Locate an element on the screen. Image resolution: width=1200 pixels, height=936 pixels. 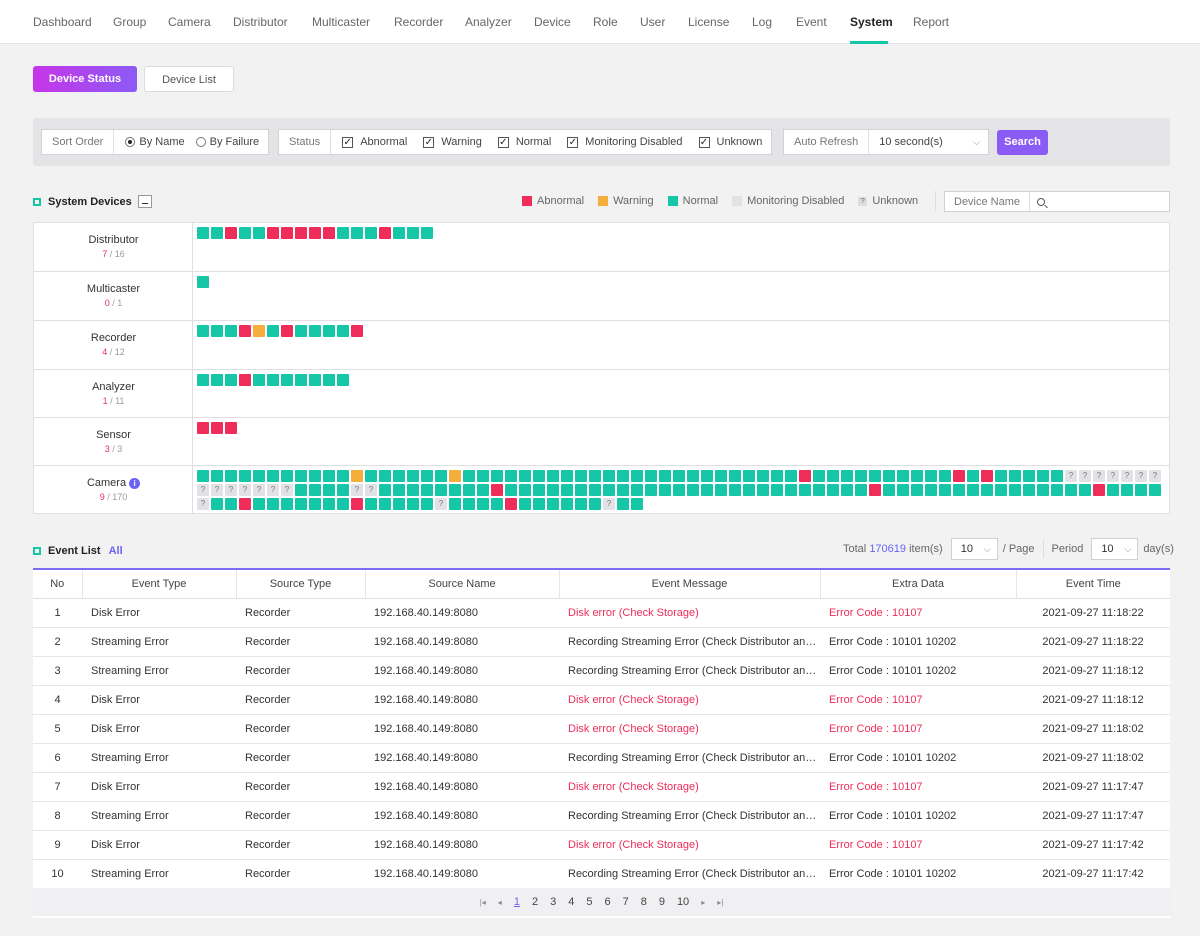
abnormal-checkbox: ✓ Abnormal is located at coordinates (374, 142).